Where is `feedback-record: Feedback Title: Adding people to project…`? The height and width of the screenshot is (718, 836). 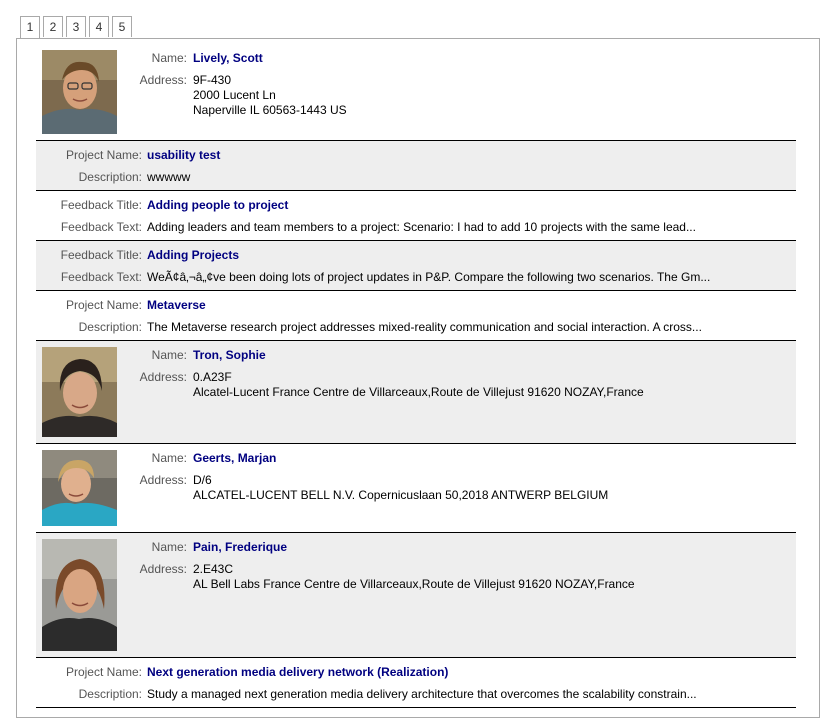
feedback-record: Feedback Title: Adding people to project… is located at coordinates (416, 216).